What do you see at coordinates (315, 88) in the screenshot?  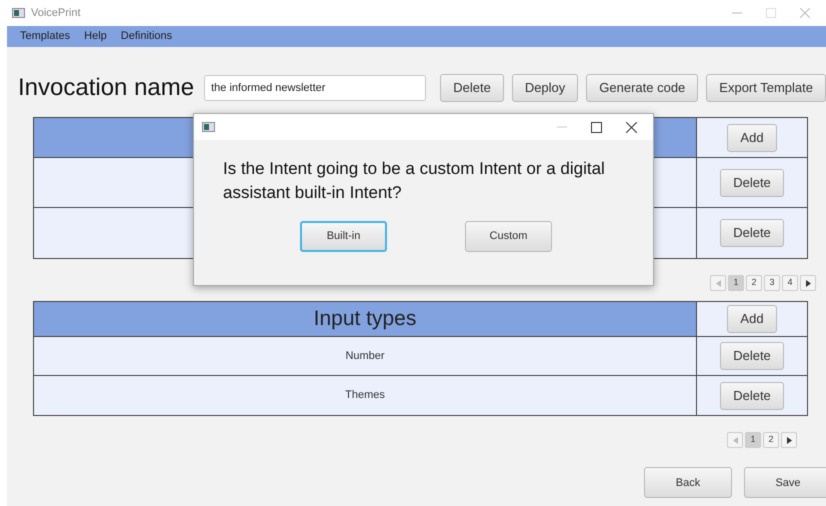 I see `invocation-input: the informed newsletter` at bounding box center [315, 88].